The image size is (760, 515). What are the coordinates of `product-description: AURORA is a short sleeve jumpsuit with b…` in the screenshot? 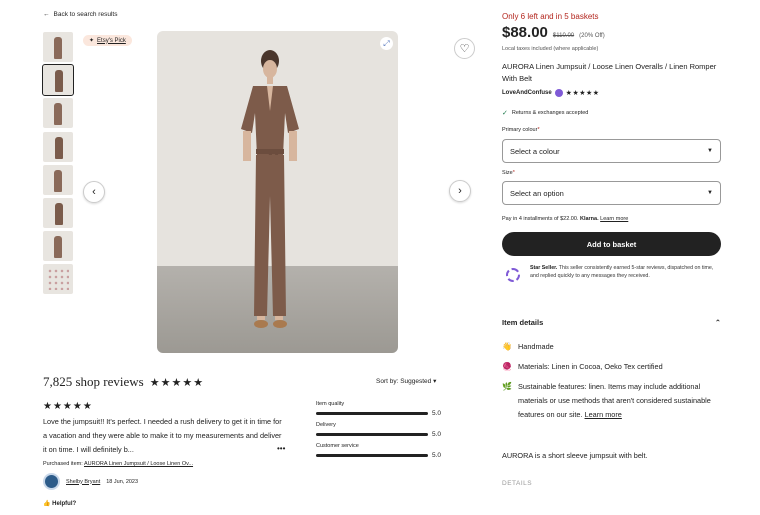 It's located at (575, 455).